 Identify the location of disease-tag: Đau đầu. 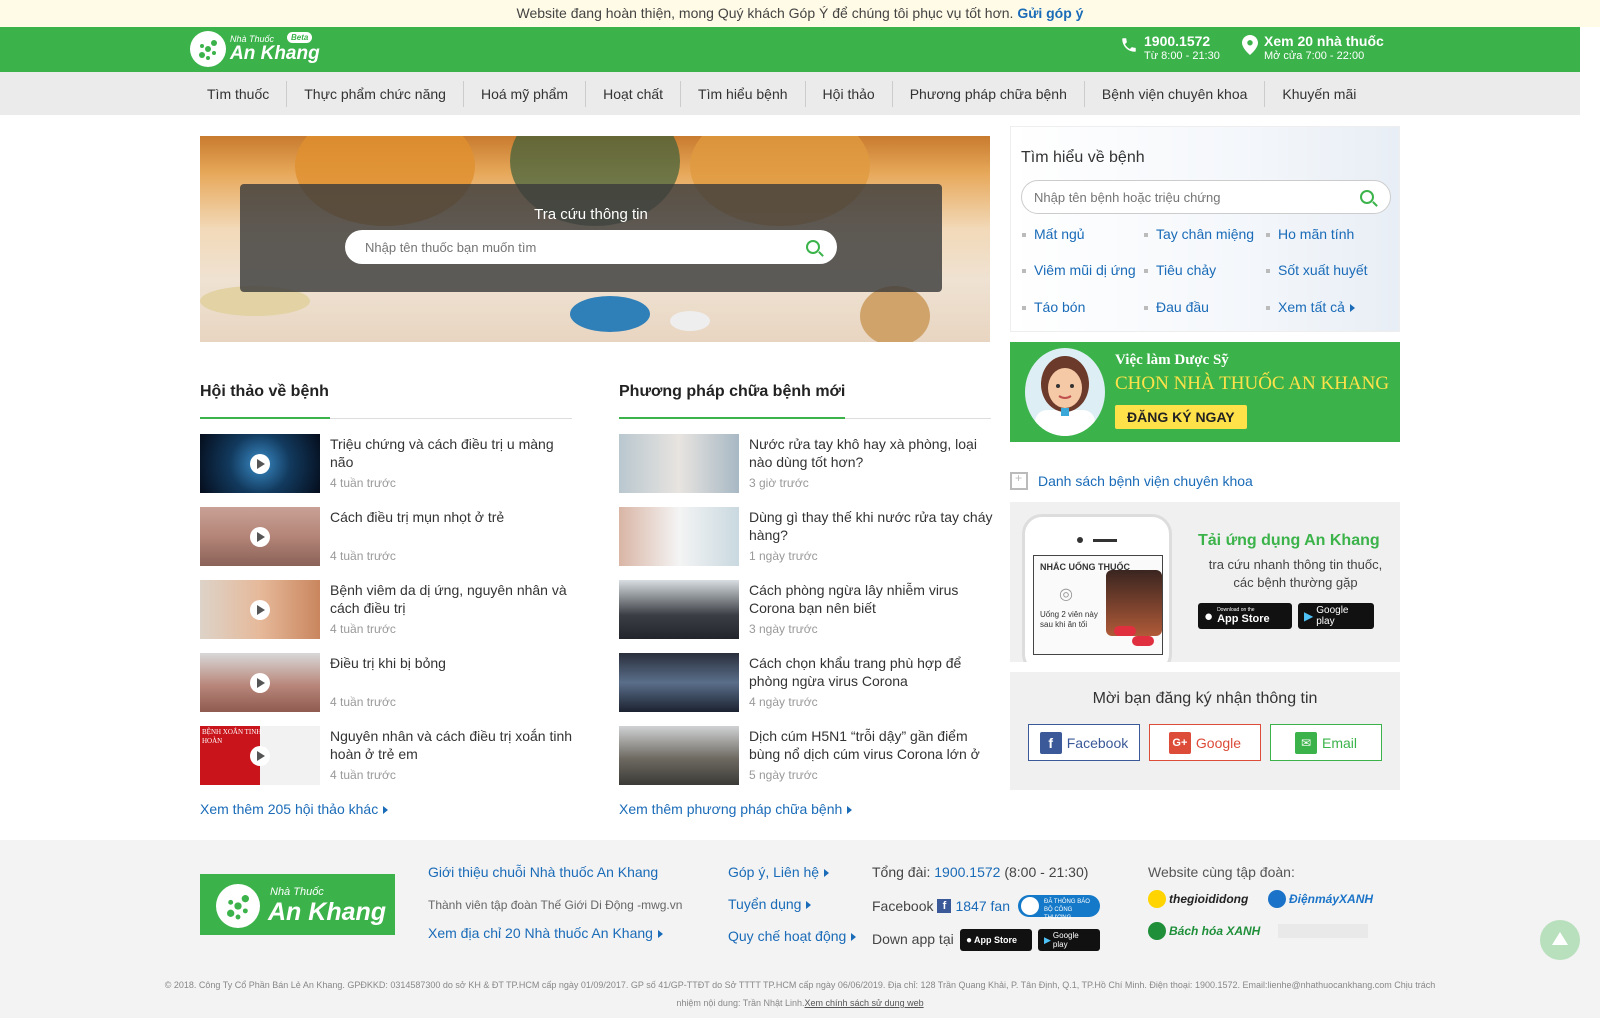
(1176, 307).